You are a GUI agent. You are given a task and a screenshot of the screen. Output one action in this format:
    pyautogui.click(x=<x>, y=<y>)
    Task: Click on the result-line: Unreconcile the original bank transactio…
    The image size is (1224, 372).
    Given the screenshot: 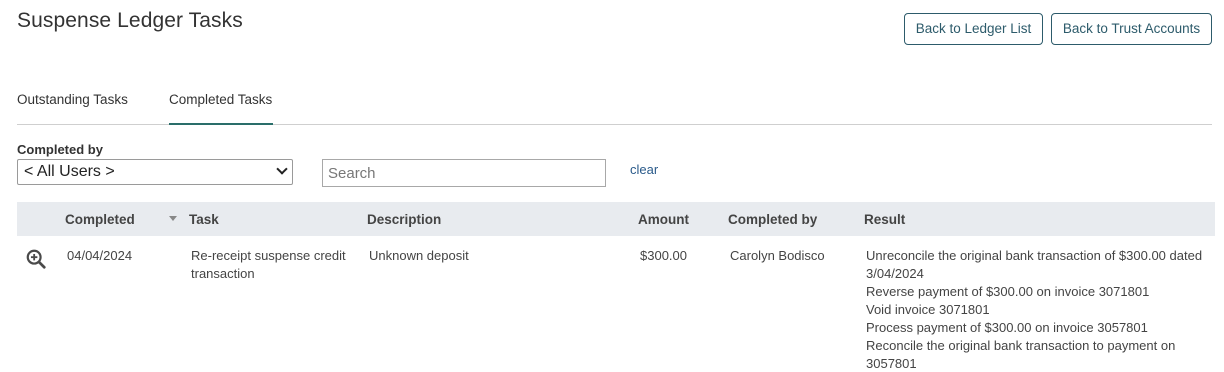 What is the action you would take?
    pyautogui.click(x=1034, y=264)
    